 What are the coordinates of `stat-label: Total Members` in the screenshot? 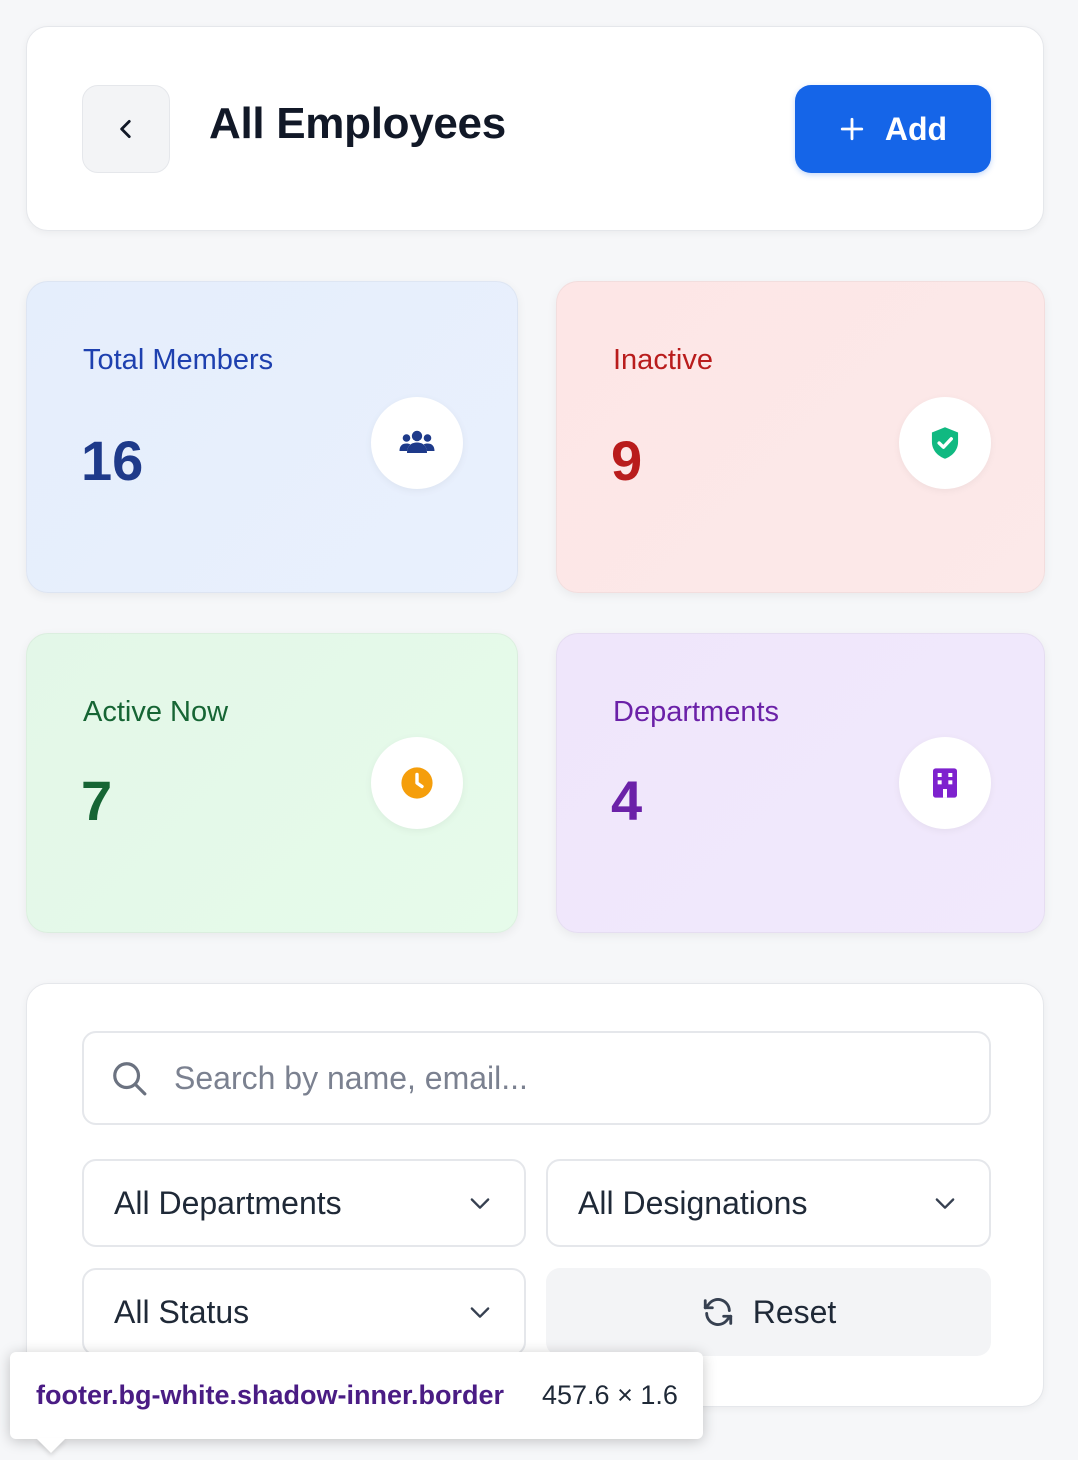 It's located at (178, 360).